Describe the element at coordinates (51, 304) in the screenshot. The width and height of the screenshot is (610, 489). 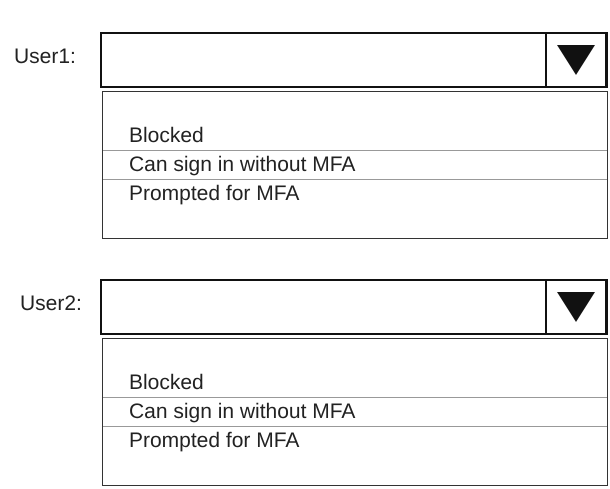
I see `field-label: User2:` at that location.